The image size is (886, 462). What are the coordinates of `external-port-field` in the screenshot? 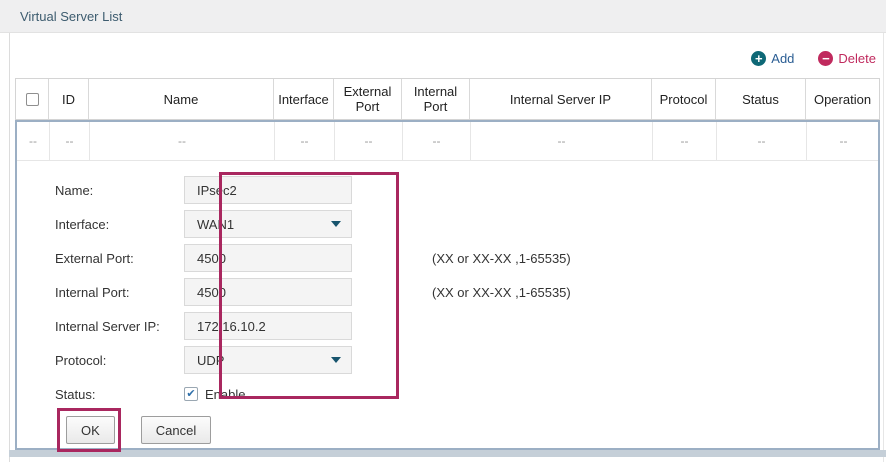 It's located at (268, 258).